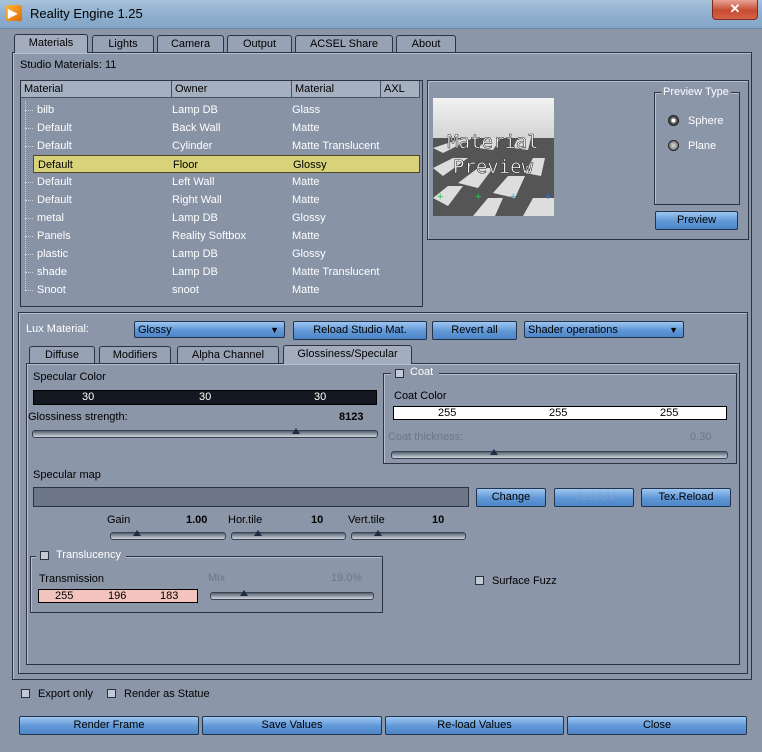 The width and height of the screenshot is (762, 752). Describe the element at coordinates (438, 520) in the screenshot. I see `vert-tile-value: 10` at that location.